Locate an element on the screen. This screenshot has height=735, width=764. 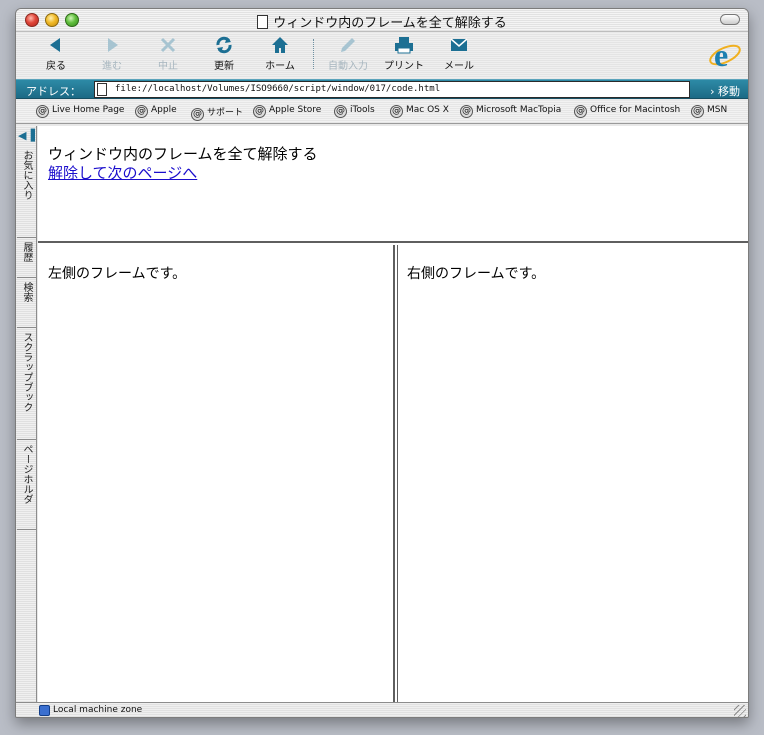
mail-icon is located at coordinates (459, 46).